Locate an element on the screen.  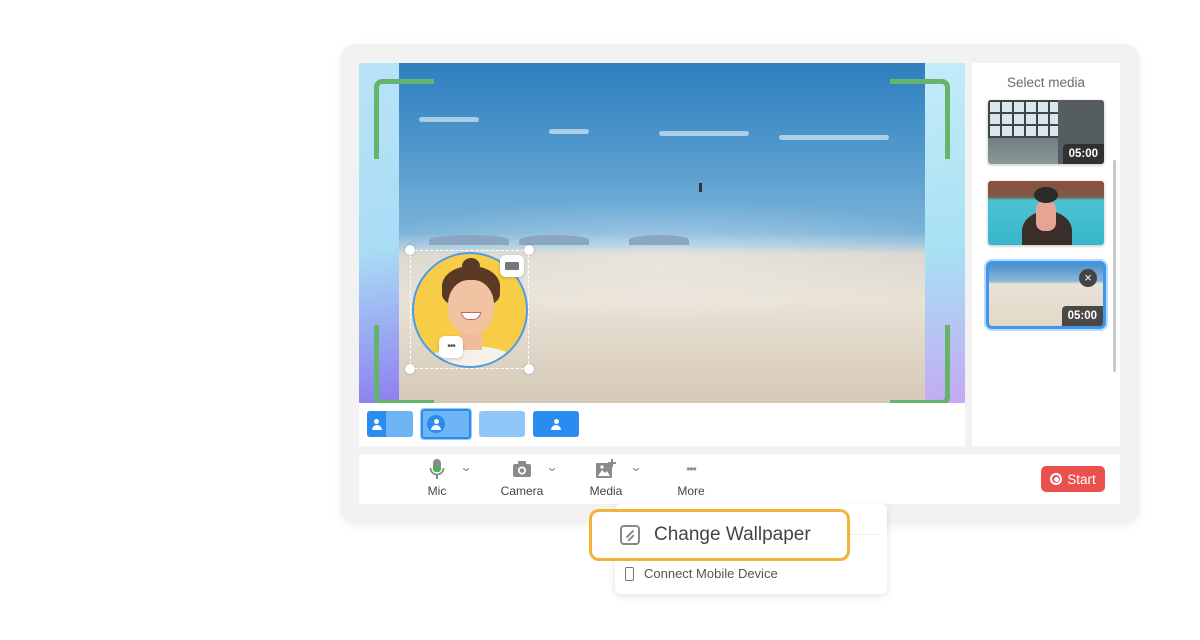
connect-mobile-label: Connect Mobile Device is located at coordinates (711, 573).